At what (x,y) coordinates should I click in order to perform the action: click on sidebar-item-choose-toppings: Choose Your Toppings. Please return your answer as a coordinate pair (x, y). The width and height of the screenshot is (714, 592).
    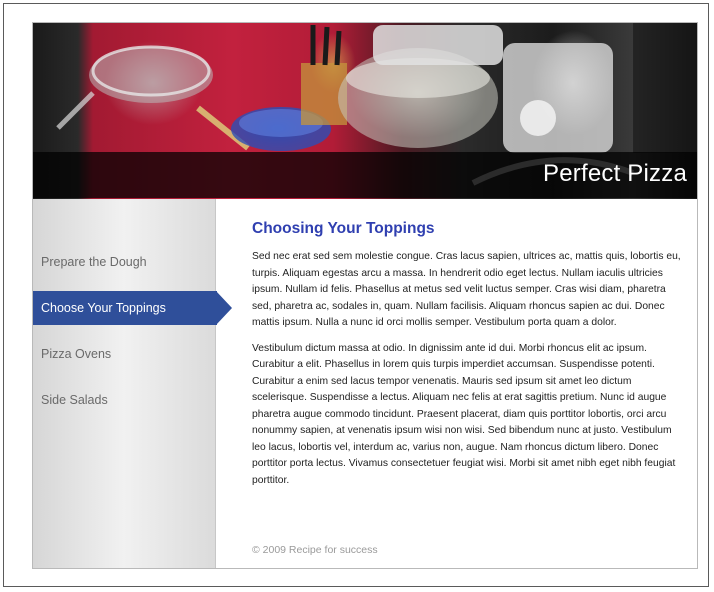
    Looking at the image, I should click on (132, 308).